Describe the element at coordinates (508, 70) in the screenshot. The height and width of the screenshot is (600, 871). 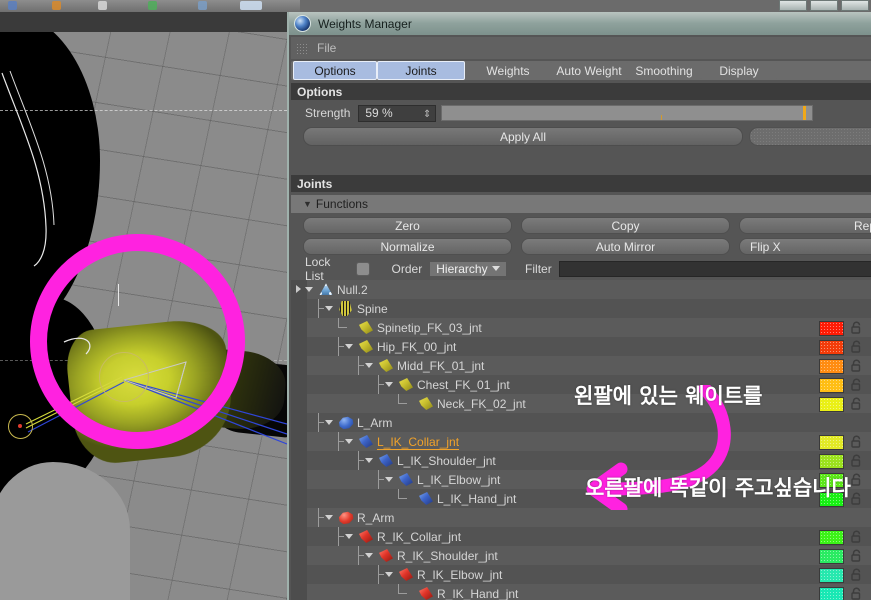
I see `tab-weights: Weights` at that location.